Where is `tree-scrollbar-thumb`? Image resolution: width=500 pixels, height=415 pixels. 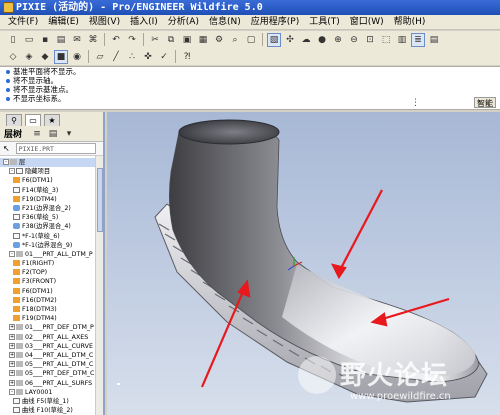
tree-scrollbar-thumb is located at coordinates (100, 200).